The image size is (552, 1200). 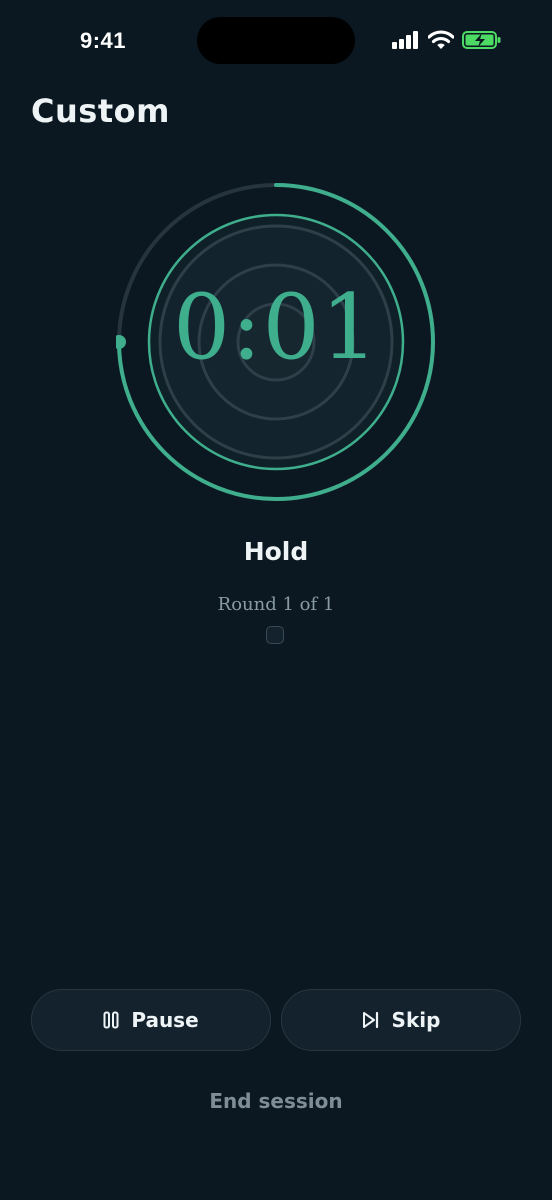 I want to click on wifi-icon, so click(x=441, y=39).